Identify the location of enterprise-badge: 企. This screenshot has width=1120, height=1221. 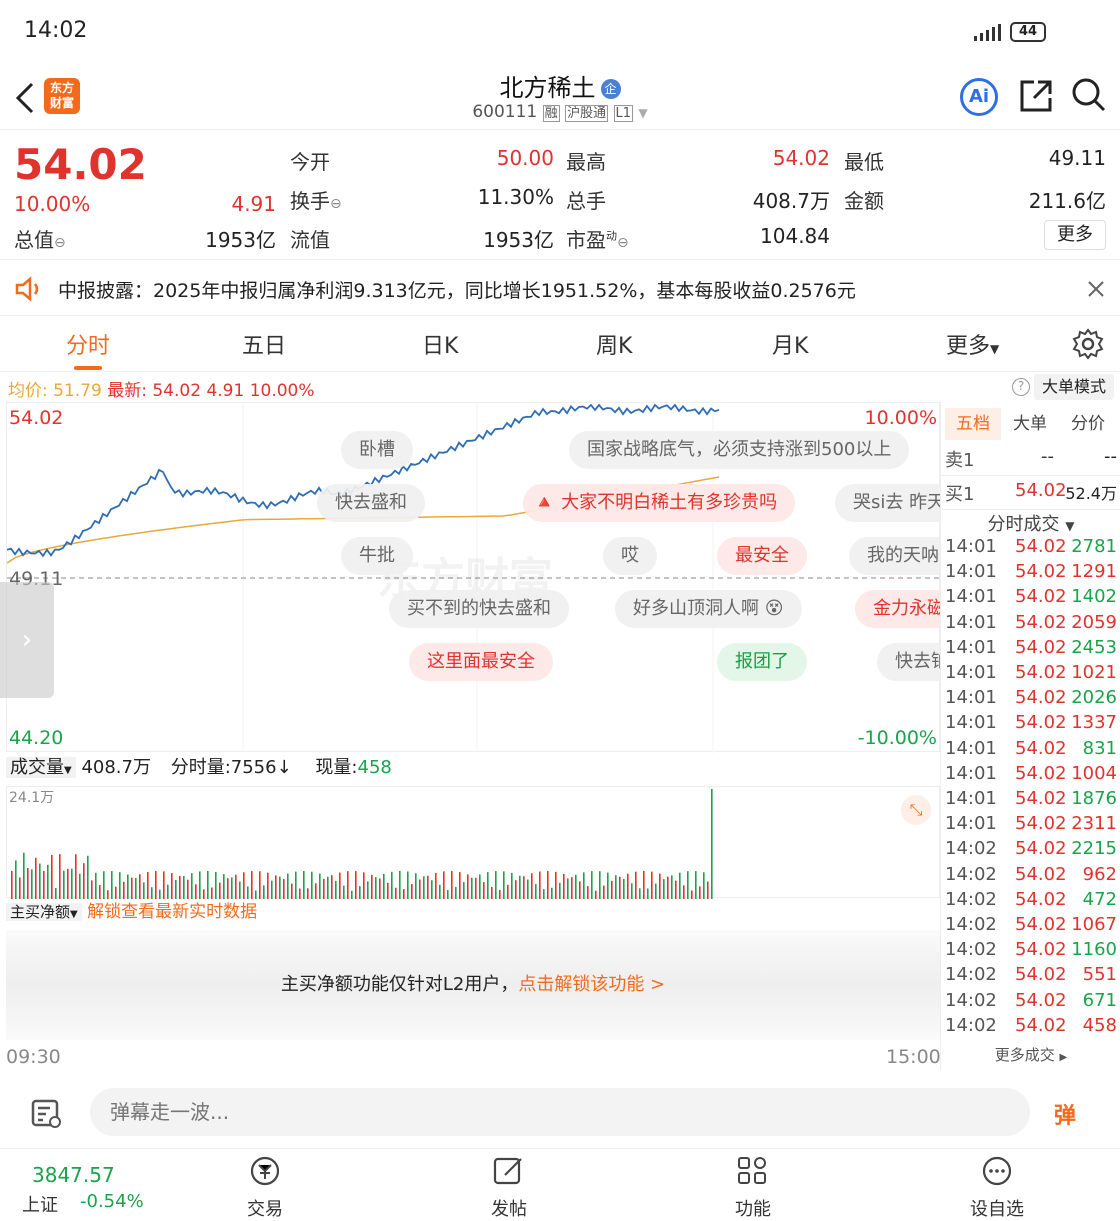
(610, 89).